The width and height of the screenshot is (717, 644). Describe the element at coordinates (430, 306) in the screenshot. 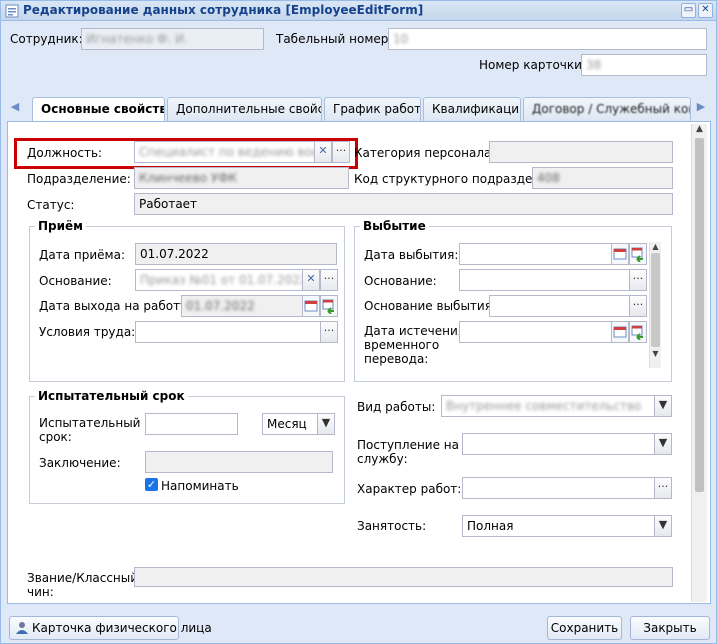

I see `leave-reason-label: Основание выбытия:` at that location.